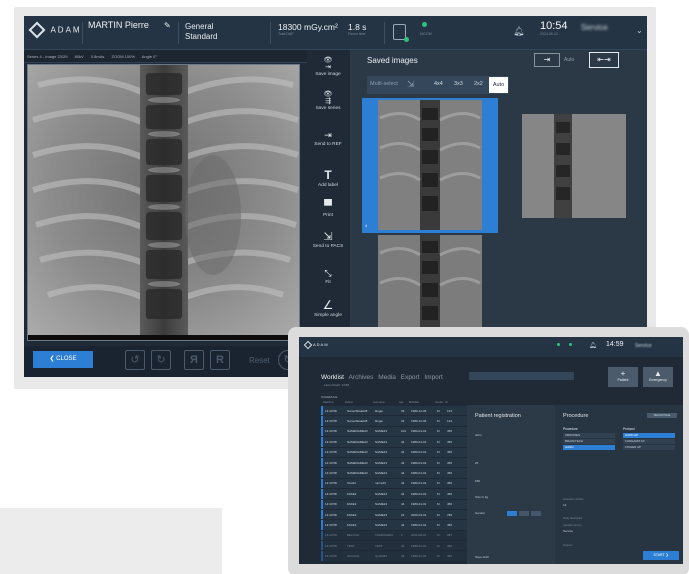  Describe the element at coordinates (332, 403) in the screenshot. I see `column-header: Date/time` at that location.